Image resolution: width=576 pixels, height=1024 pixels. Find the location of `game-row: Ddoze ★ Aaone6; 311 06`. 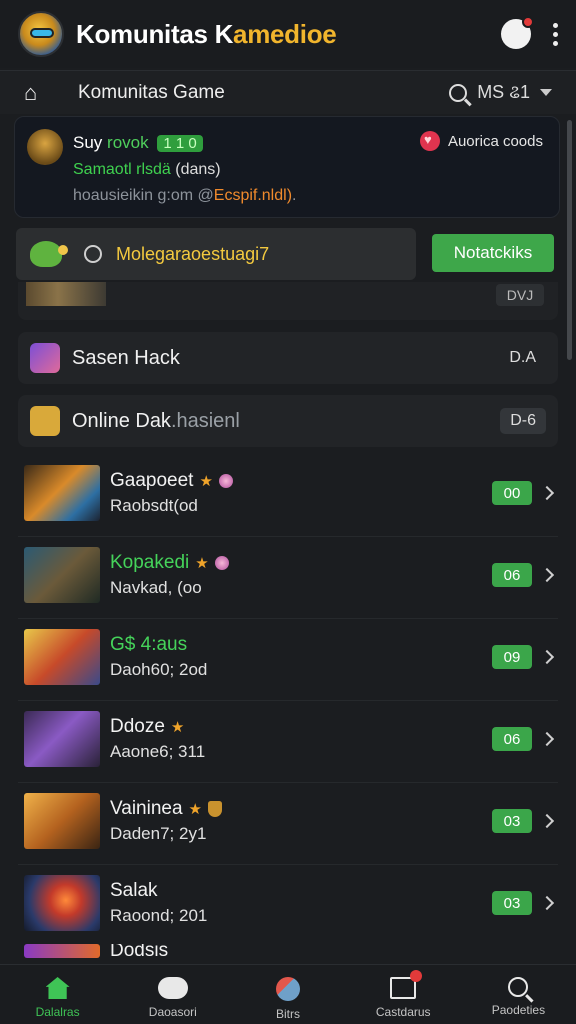

game-row: Ddoze ★ Aaone6; 311 06 is located at coordinates (288, 739).